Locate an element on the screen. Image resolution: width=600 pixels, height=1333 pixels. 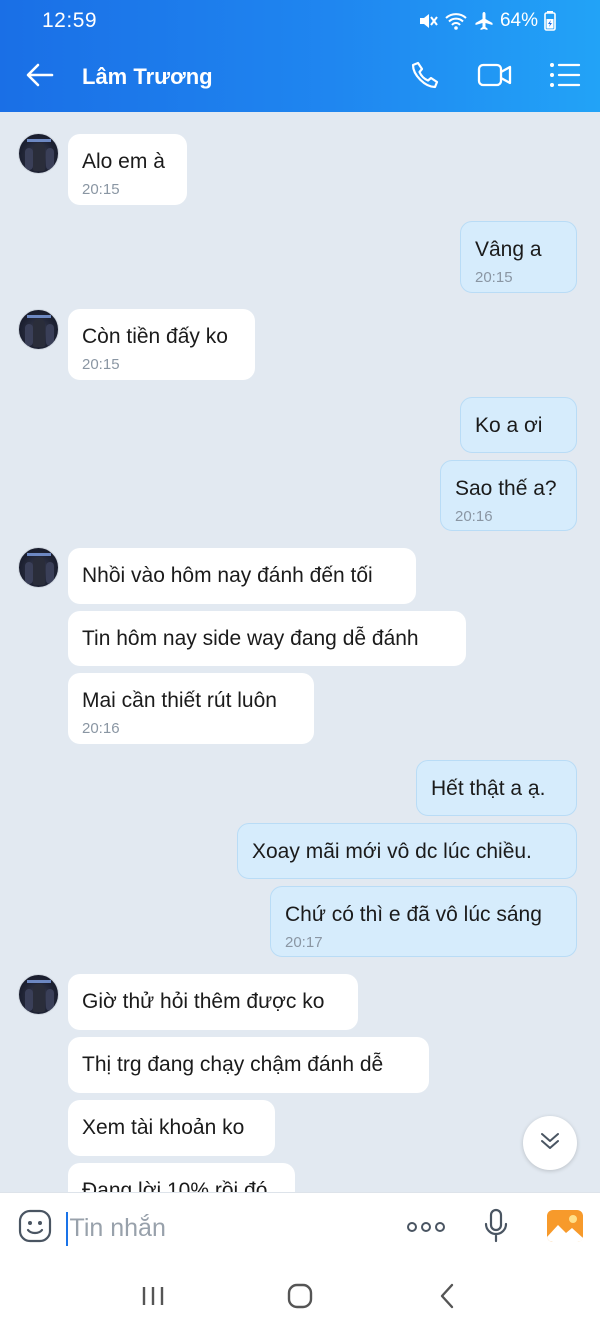
message-text: Đang lời 10% rồi đó is located at coordinates (175, 1185).